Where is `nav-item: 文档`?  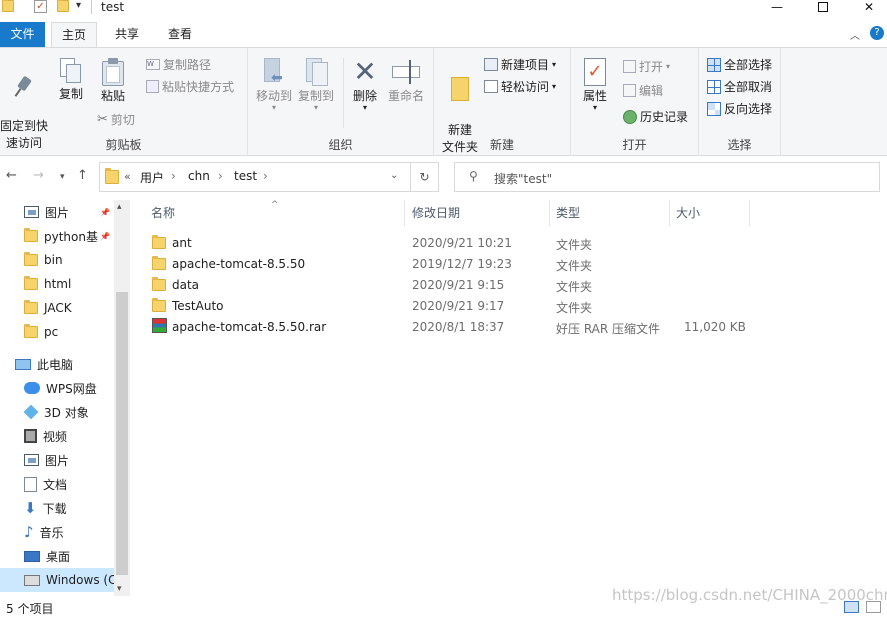 nav-item: 文档 is located at coordinates (57, 484).